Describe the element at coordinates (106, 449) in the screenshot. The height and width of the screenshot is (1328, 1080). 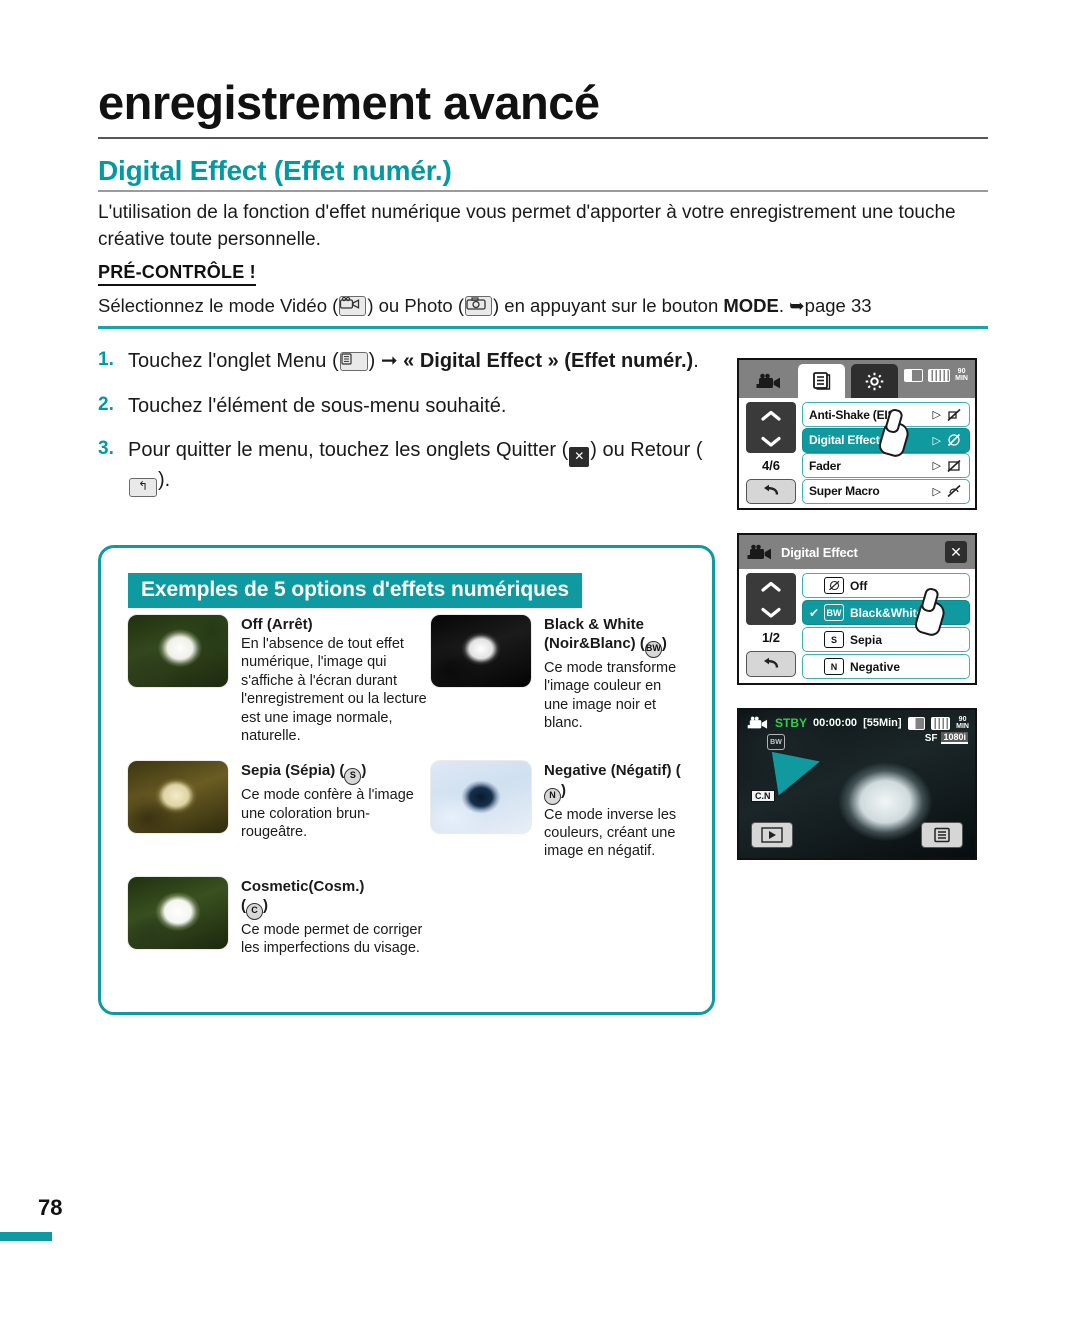
I see `step-3-number: 3.` at that location.